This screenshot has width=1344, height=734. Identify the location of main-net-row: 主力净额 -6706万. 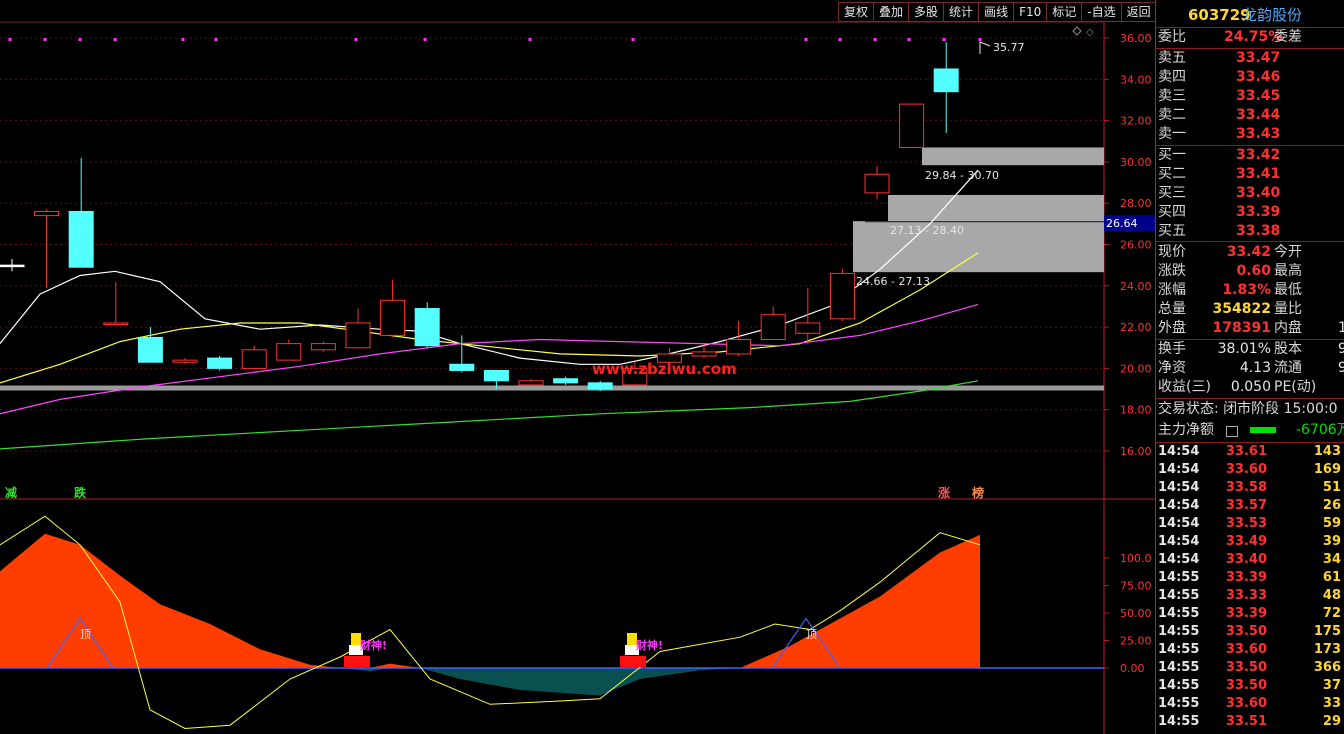
(1250, 430).